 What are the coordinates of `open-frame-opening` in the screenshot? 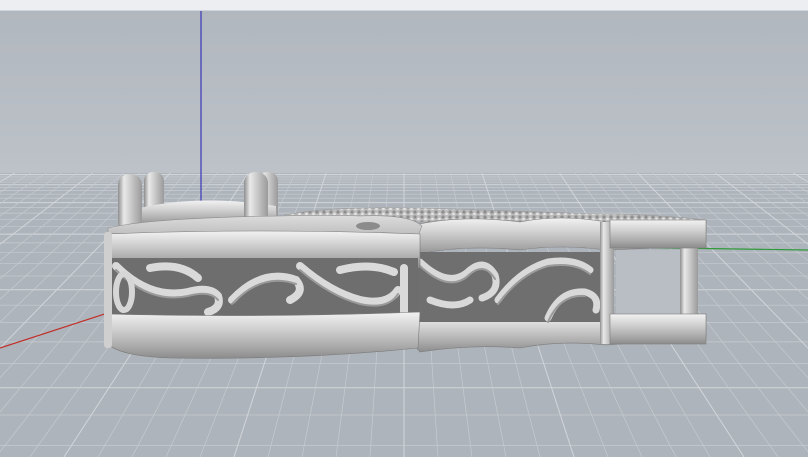 It's located at (652, 283).